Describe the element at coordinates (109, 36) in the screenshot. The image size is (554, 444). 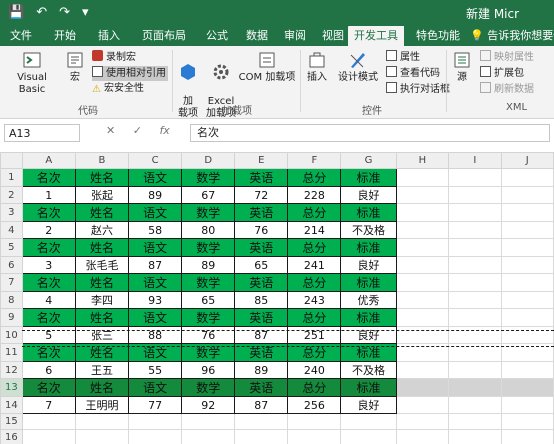
I see `tab-insert: 插入` at that location.